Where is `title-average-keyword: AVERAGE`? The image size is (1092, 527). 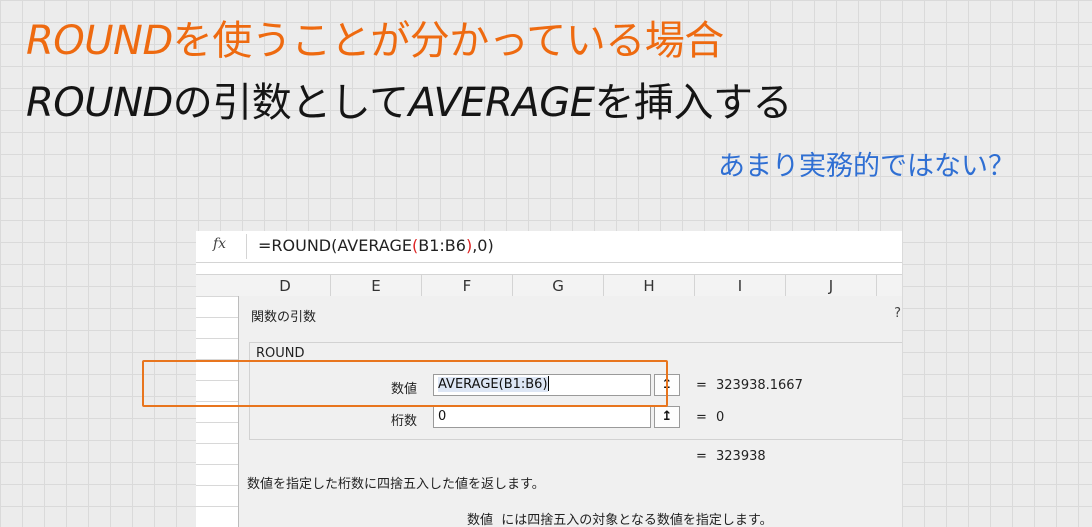 title-average-keyword: AVERAGE is located at coordinates (501, 103).